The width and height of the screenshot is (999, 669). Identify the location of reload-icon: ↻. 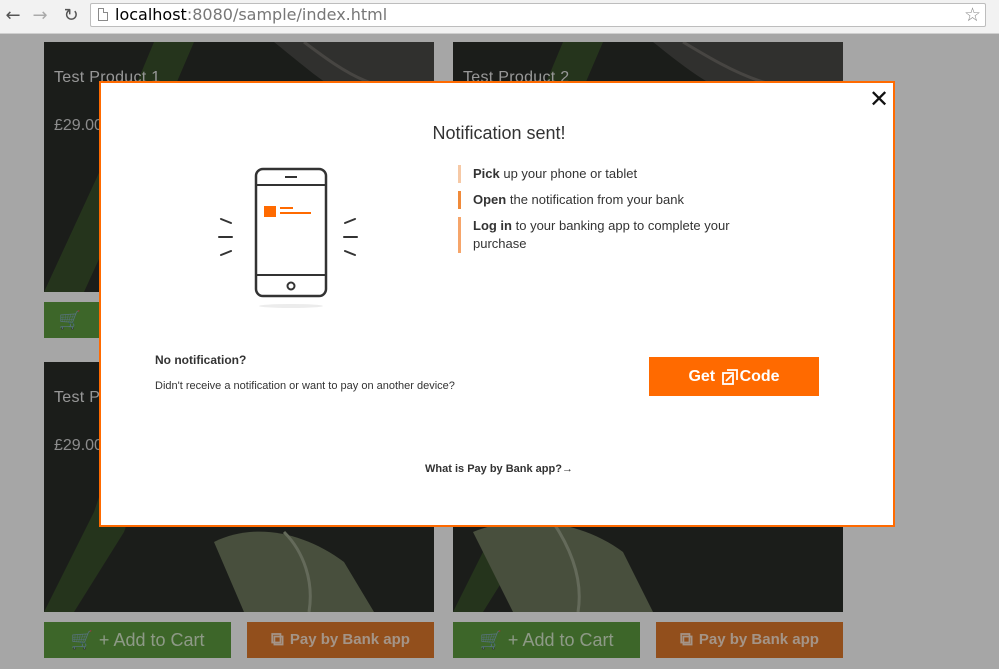
(71, 16).